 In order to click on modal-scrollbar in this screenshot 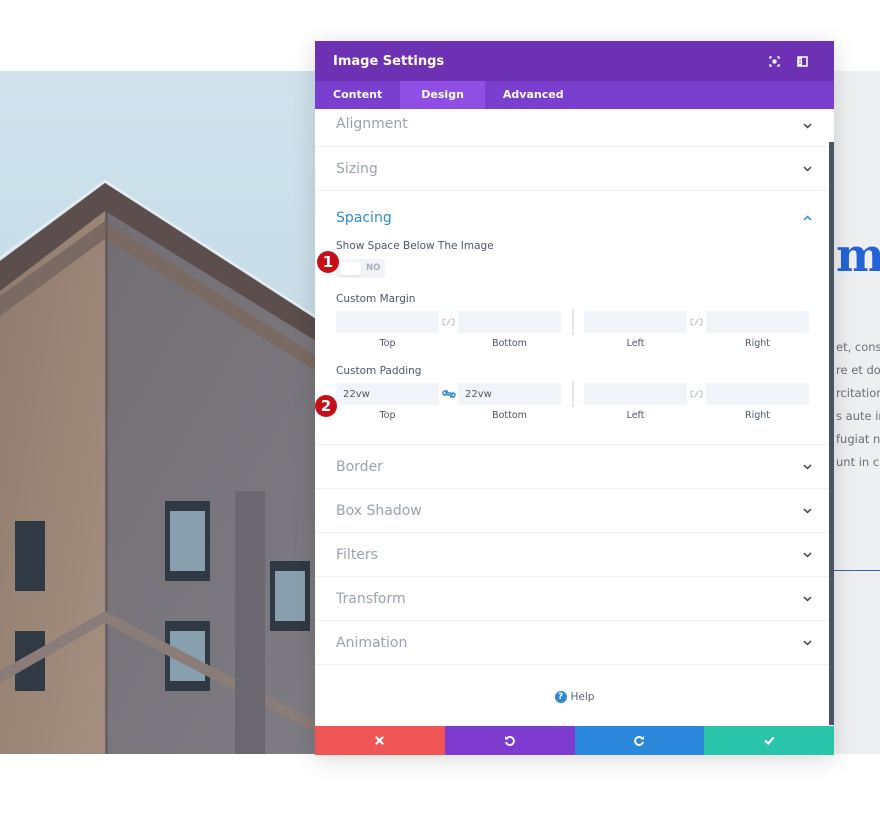, I will do `click(831, 433)`.